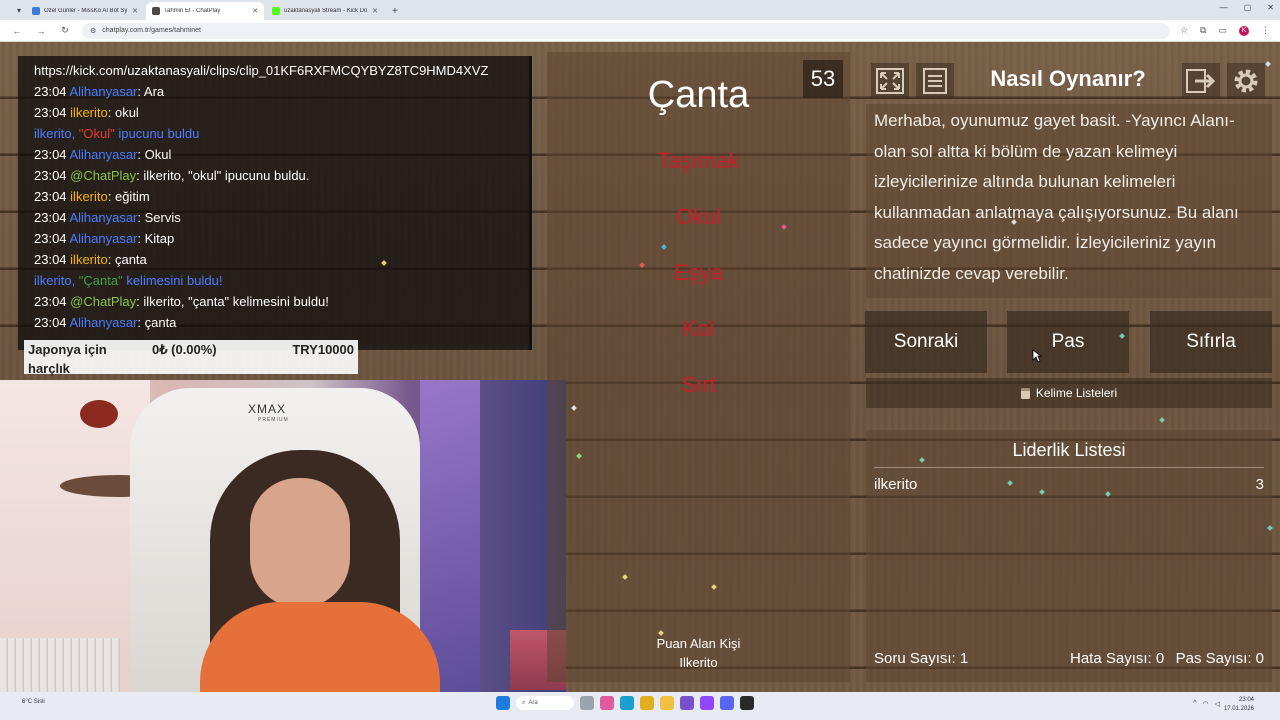 The height and width of the screenshot is (720, 1280). Describe the element at coordinates (698, 285) in the screenshot. I see `forbidden-words-list: Taşımak Okul Eşya Kol Sırt` at that location.